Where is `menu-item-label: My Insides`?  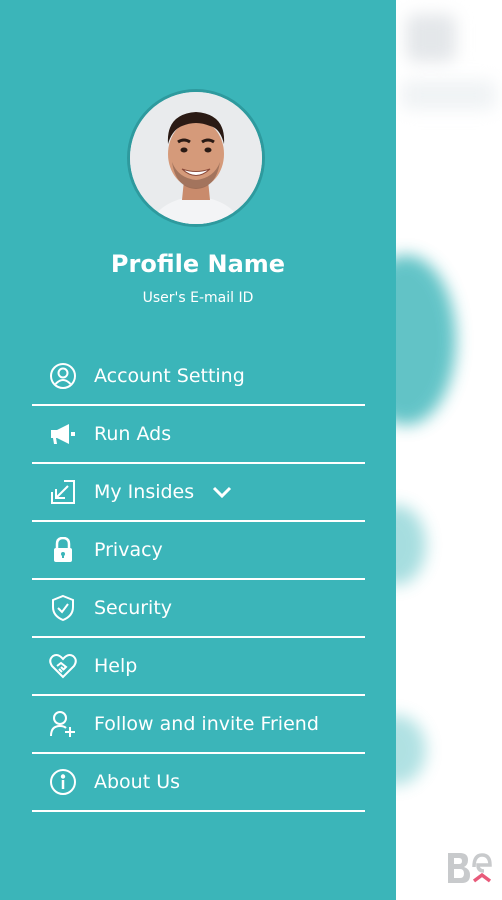 menu-item-label: My Insides is located at coordinates (144, 492).